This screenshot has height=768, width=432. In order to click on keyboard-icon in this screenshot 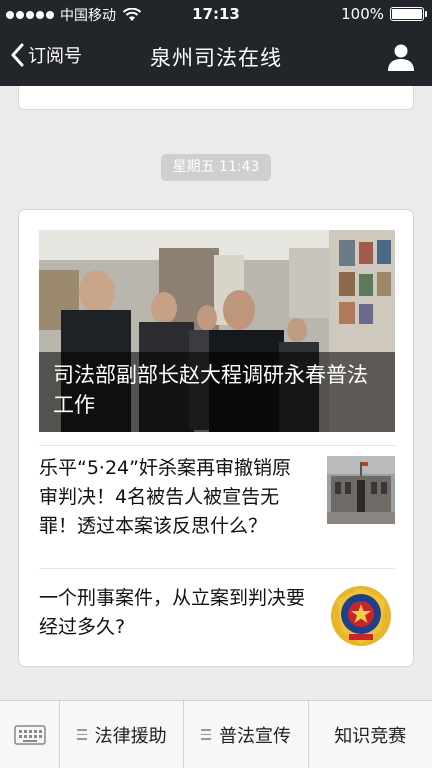, I will do `click(29, 734)`.